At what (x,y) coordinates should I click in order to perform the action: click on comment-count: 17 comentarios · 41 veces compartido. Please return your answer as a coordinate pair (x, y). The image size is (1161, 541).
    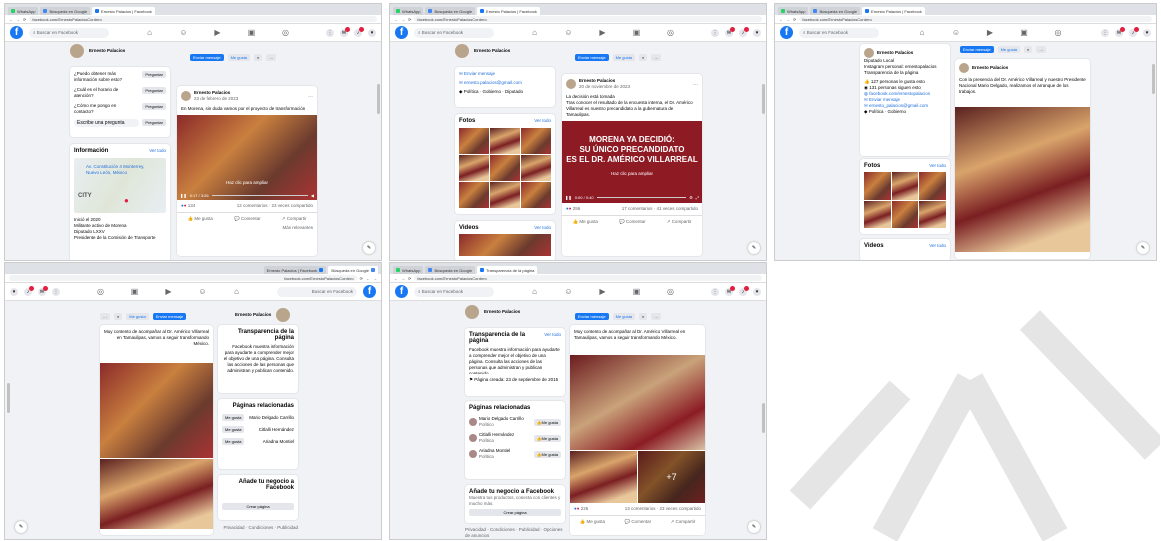
    Looking at the image, I should click on (660, 209).